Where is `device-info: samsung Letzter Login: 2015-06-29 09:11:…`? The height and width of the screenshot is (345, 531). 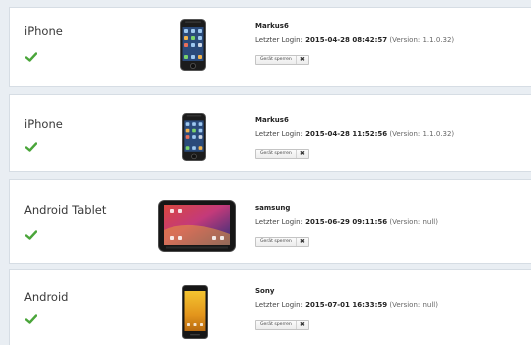 device-info: samsung Letzter Login: 2015-06-29 09:11:… is located at coordinates (346, 225).